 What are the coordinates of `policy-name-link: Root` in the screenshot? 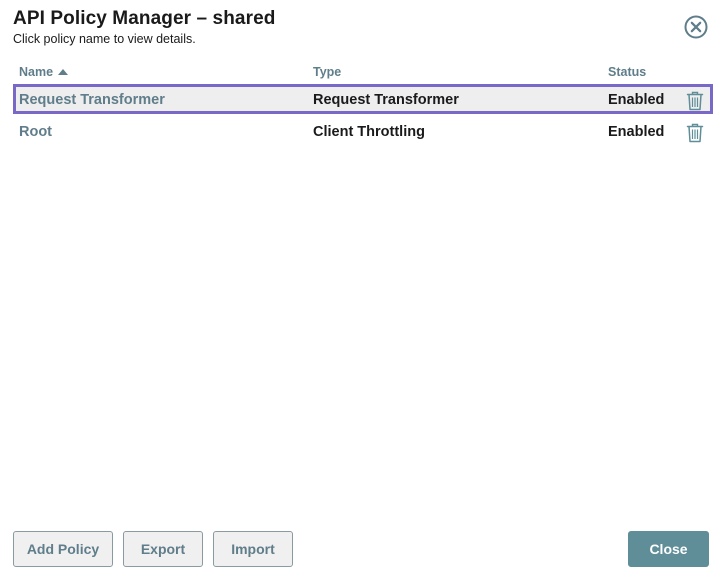 It's located at (35, 132).